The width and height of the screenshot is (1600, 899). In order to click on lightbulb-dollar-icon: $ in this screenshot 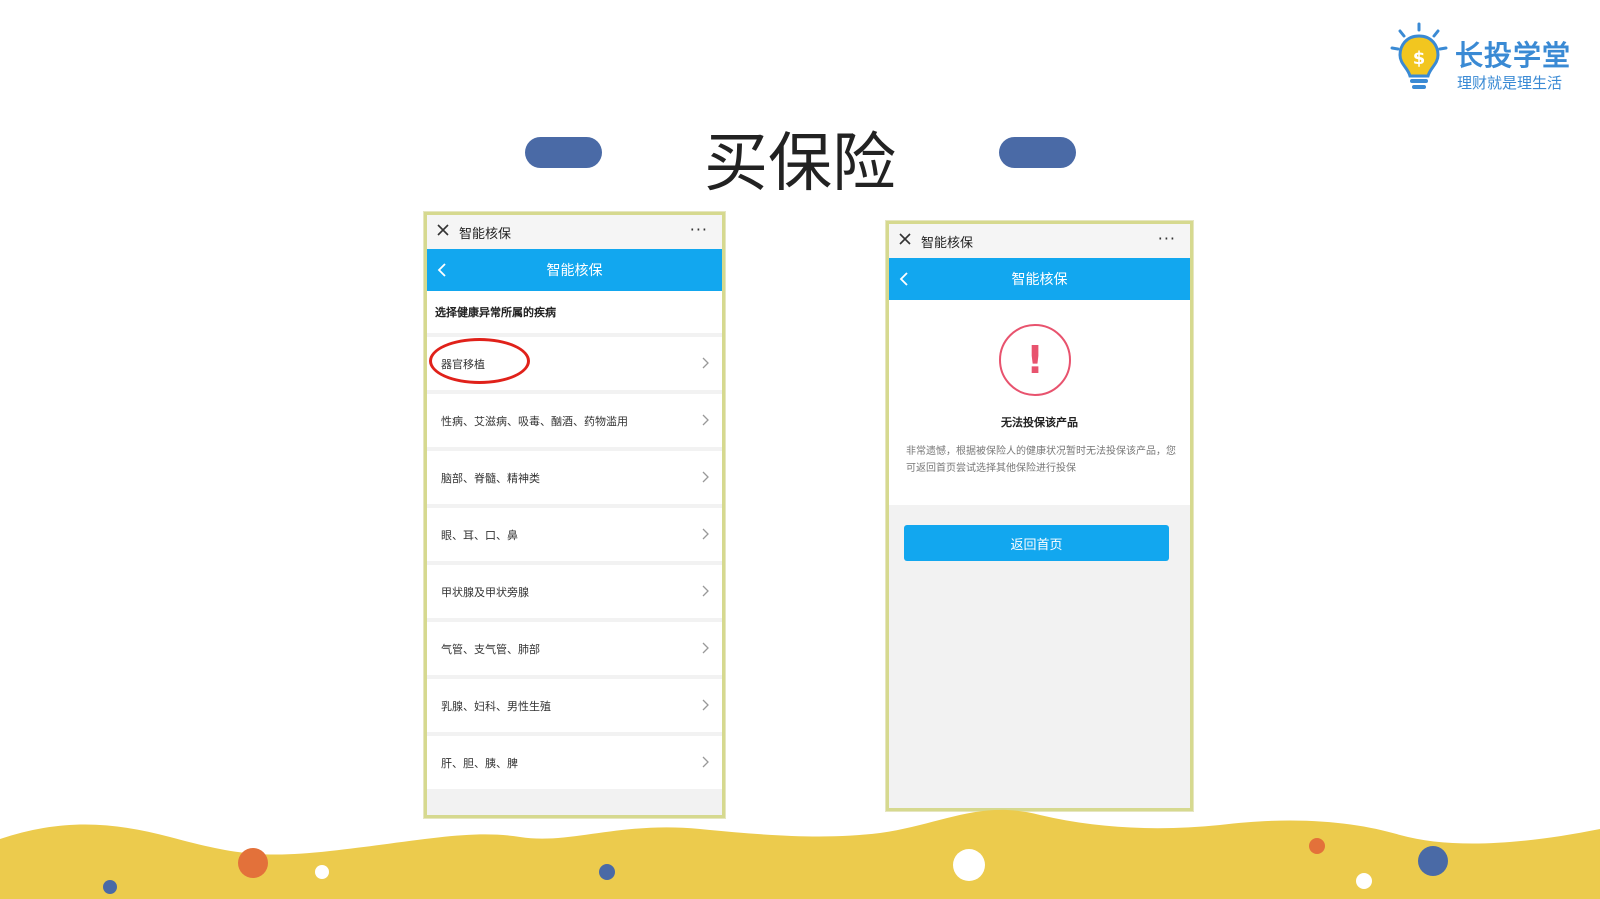, I will do `click(1419, 55)`.